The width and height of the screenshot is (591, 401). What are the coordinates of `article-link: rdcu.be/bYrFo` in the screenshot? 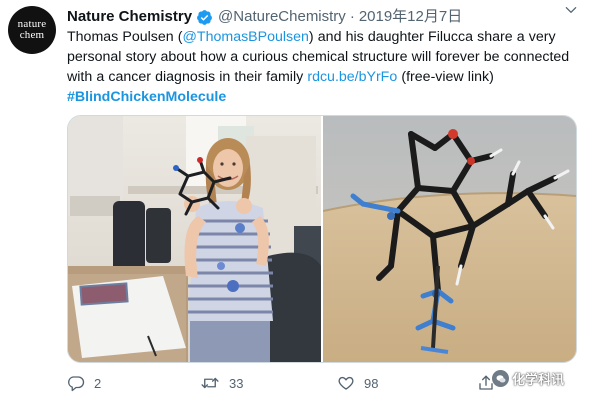 It's located at (352, 77).